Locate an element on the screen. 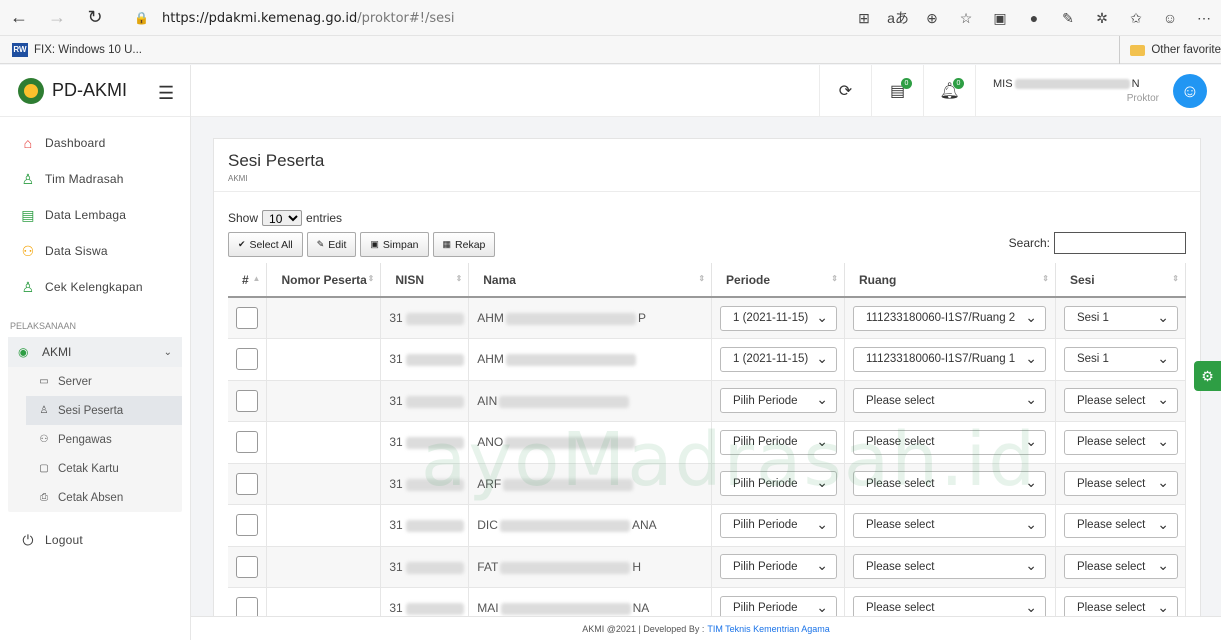 The image size is (1221, 640). apps-icon: ⊞ is located at coordinates (864, 18).